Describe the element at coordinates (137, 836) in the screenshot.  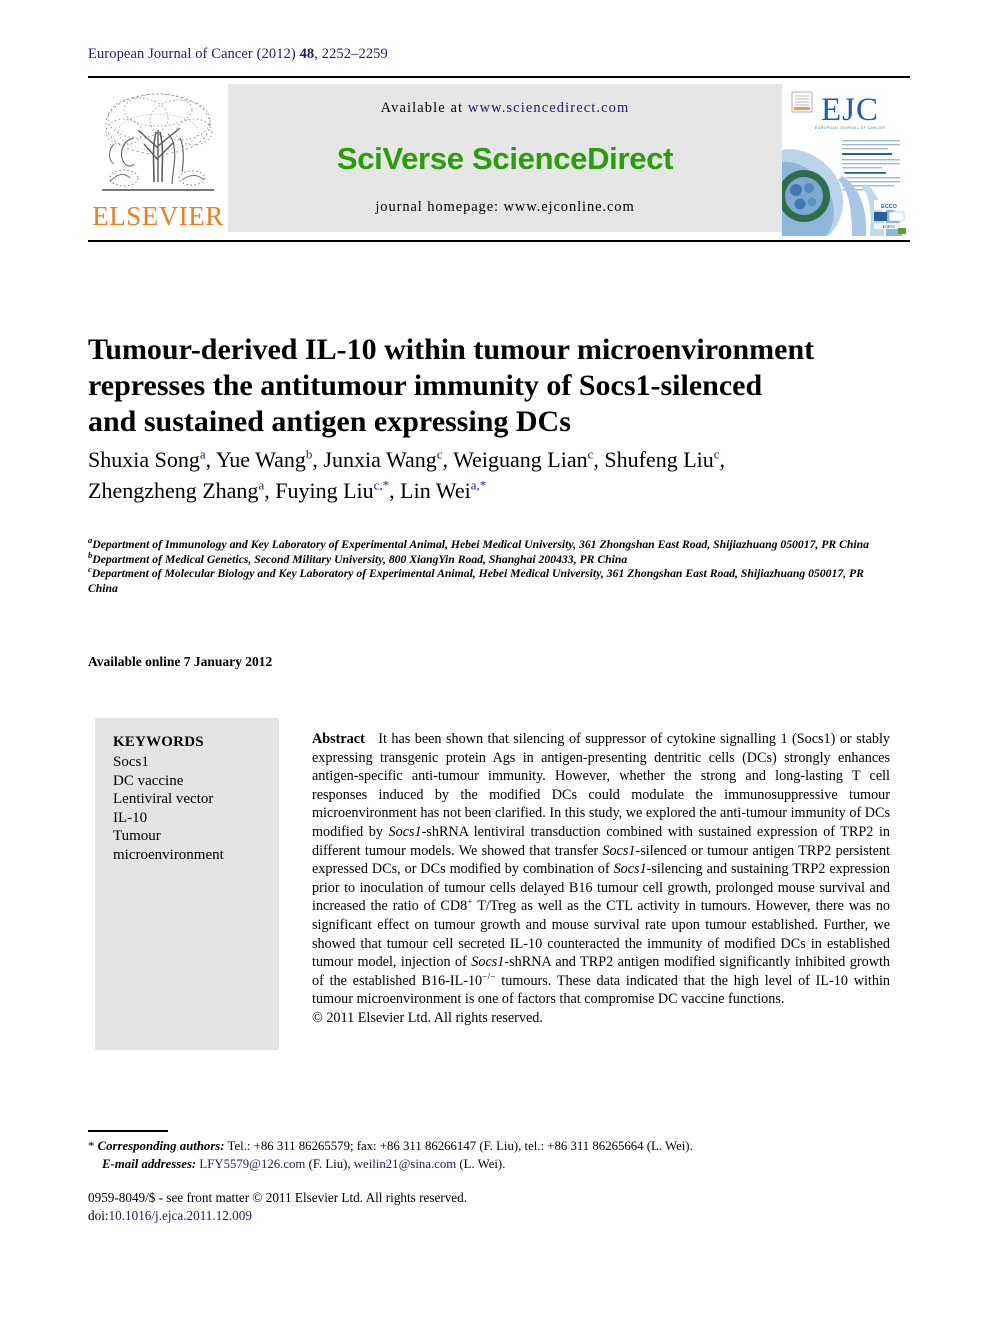
I see `keyword-item: Tumour` at that location.